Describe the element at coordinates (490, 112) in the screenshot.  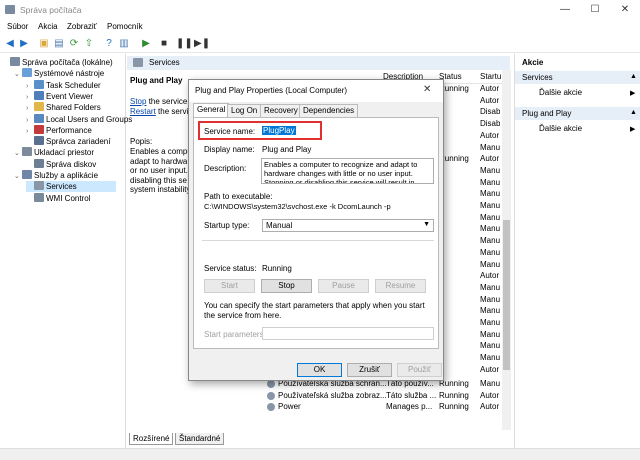
I see `startup-cell: Disab` at that location.